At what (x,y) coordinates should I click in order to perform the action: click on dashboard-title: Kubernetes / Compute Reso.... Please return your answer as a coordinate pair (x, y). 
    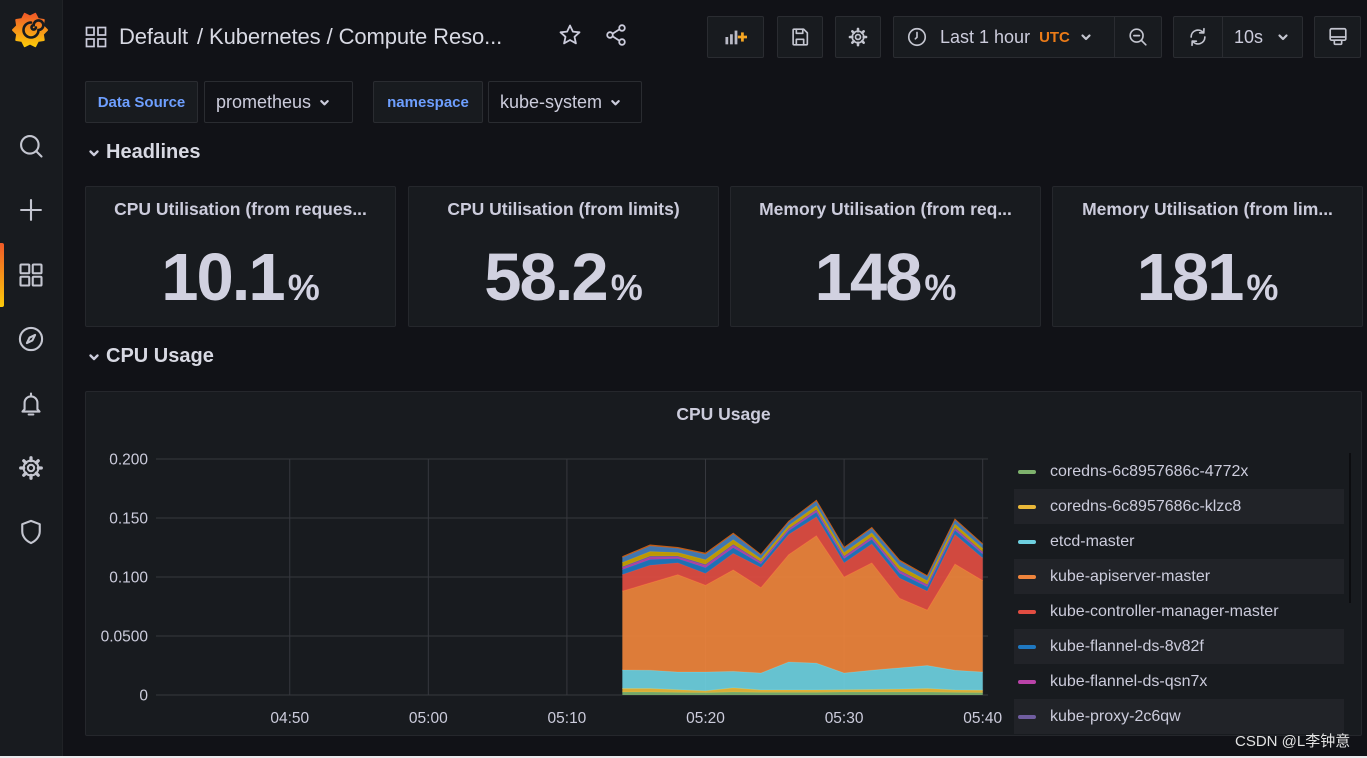
    Looking at the image, I should click on (355, 36).